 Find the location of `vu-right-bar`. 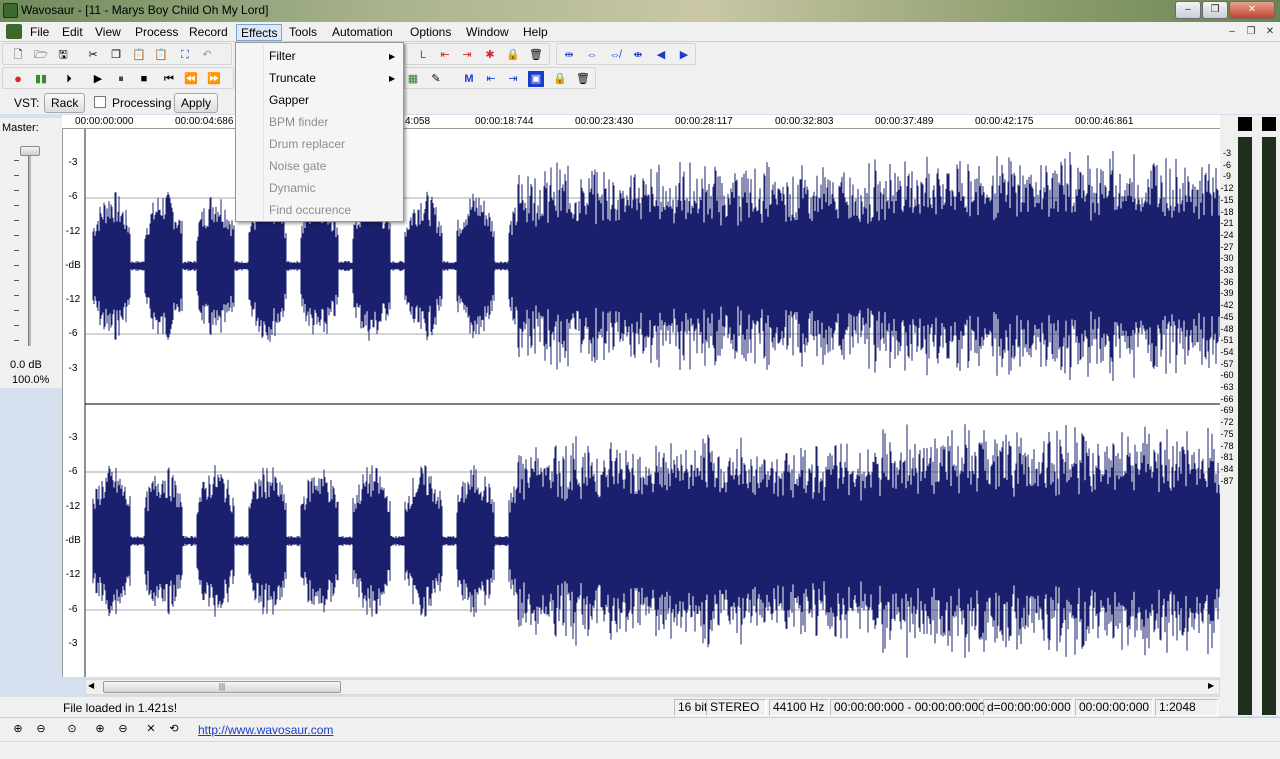

vu-right-bar is located at coordinates (1269, 426).